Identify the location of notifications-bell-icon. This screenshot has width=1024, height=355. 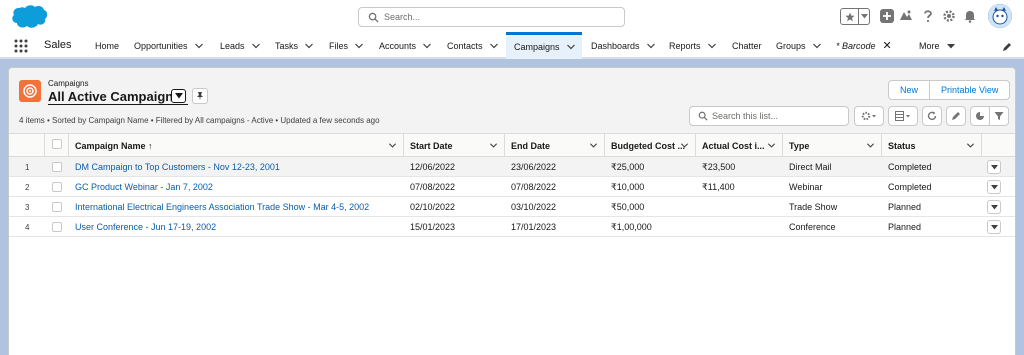
(970, 16).